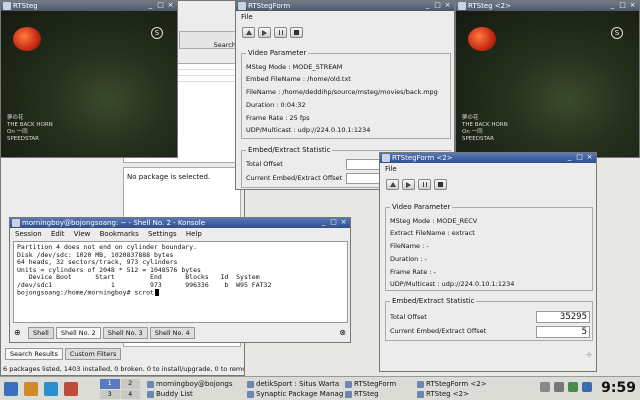  Describe the element at coordinates (169, 177) in the screenshot. I see `no-package-label: No package is selected.` at that location.